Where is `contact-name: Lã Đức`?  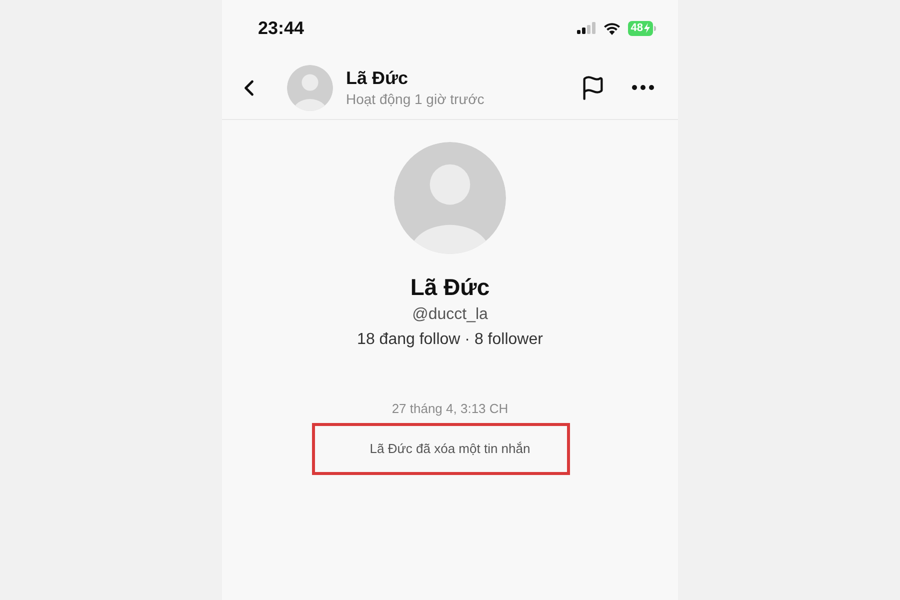
contact-name: Lã Đức is located at coordinates (377, 77).